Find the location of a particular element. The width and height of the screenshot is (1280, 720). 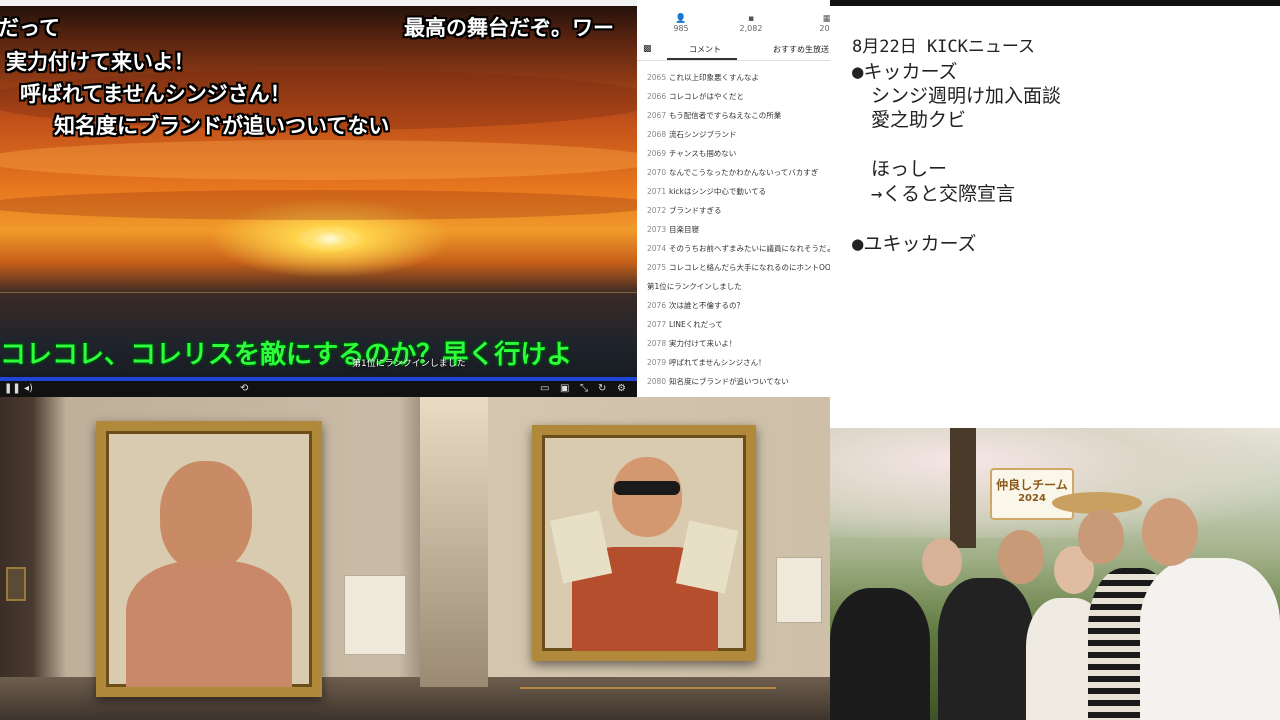

fullscreen-icon: ⤡ is located at coordinates (584, 389).